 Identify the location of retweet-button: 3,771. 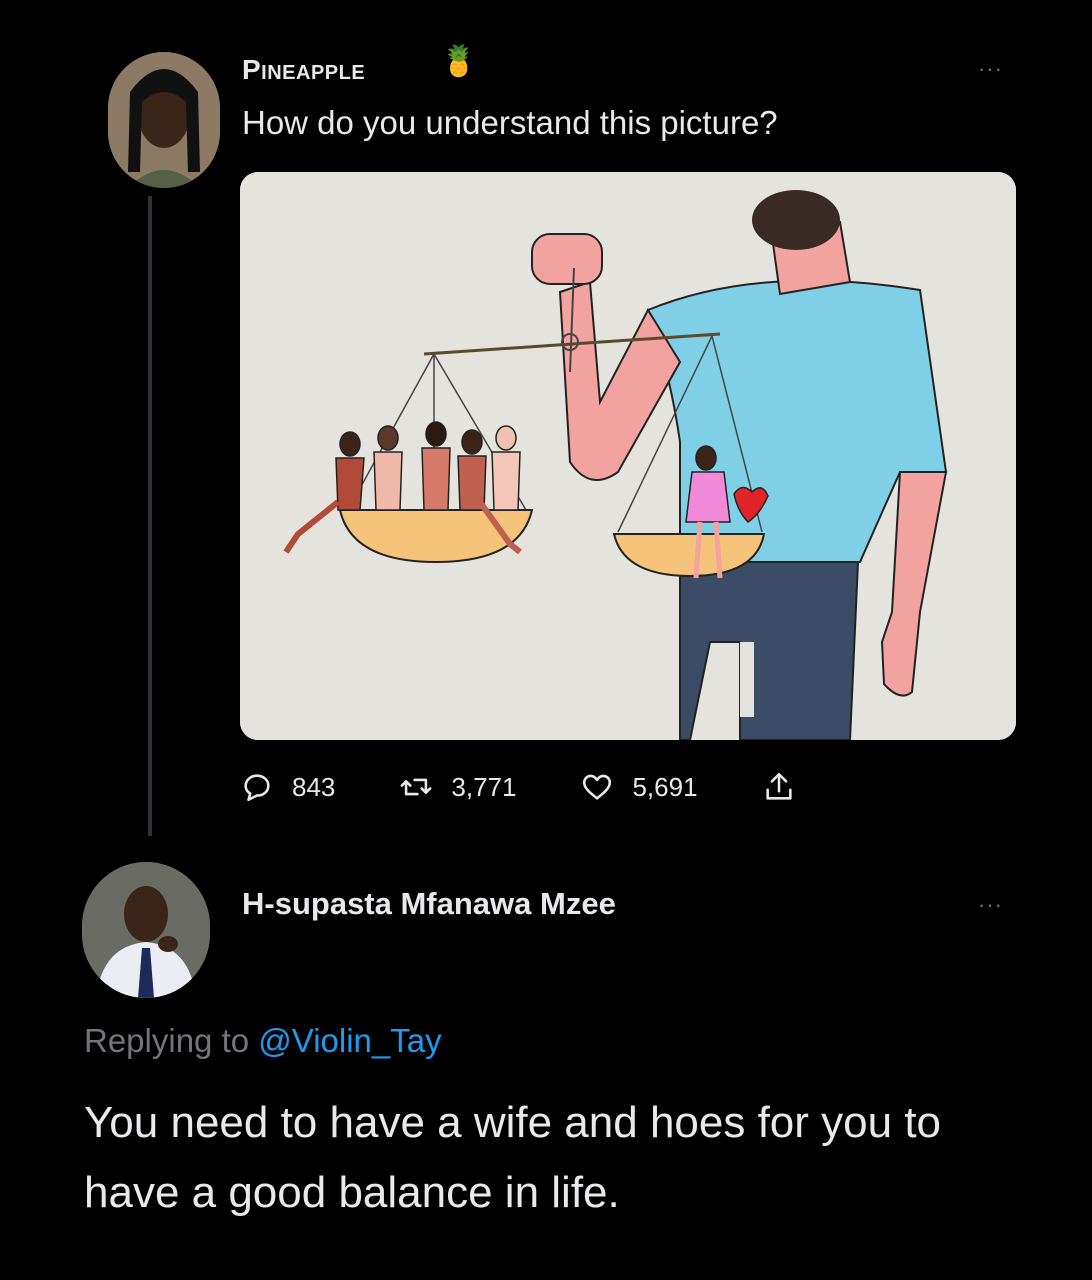
(457, 787).